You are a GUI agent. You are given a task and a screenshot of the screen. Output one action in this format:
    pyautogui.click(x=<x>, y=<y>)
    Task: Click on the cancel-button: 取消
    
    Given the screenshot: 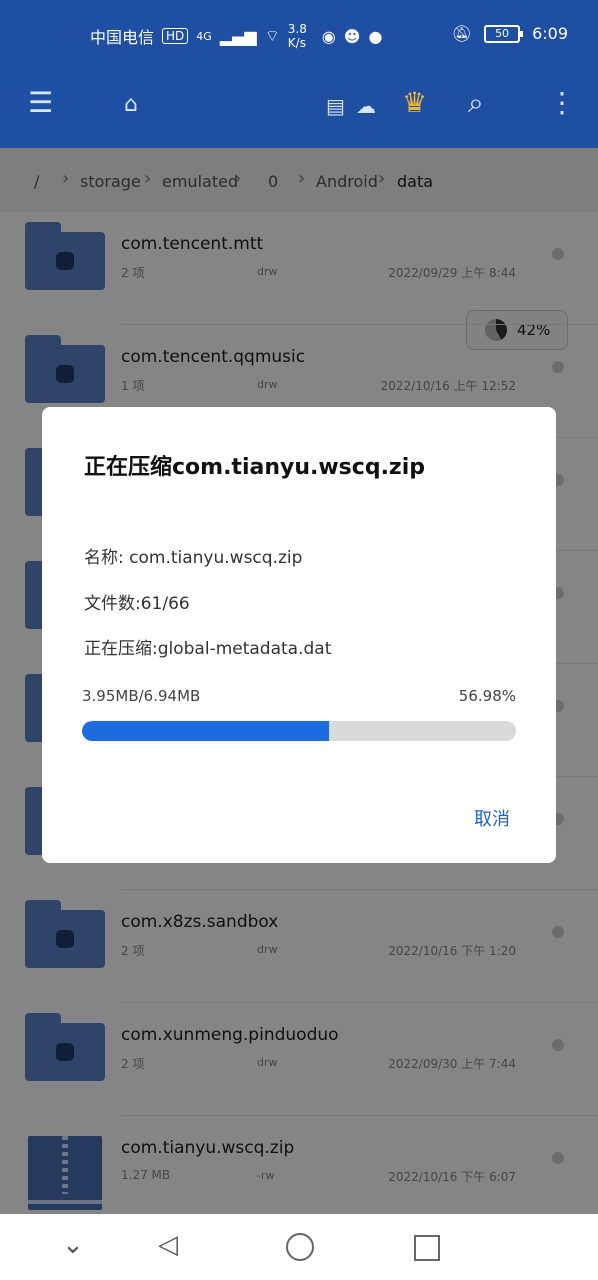 What is the action you would take?
    pyautogui.click(x=492, y=818)
    